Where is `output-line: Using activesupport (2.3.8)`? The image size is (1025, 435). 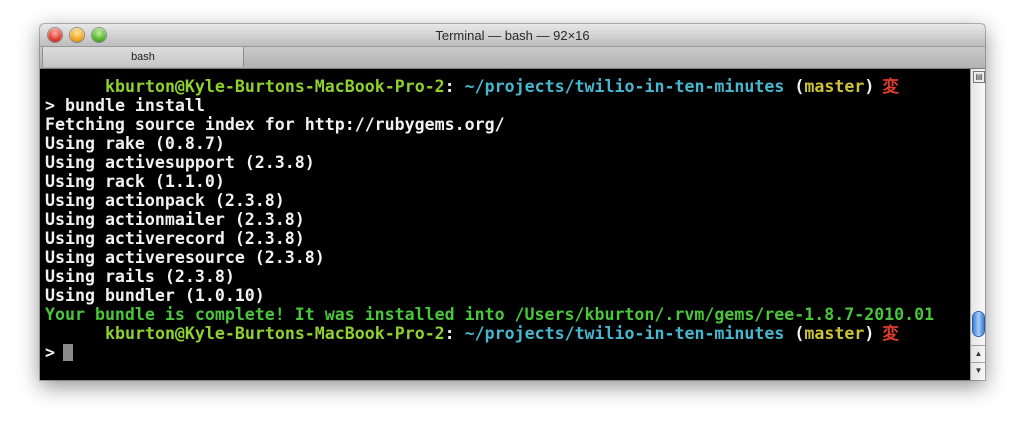 output-line: Using activesupport (2.3.8) is located at coordinates (180, 162).